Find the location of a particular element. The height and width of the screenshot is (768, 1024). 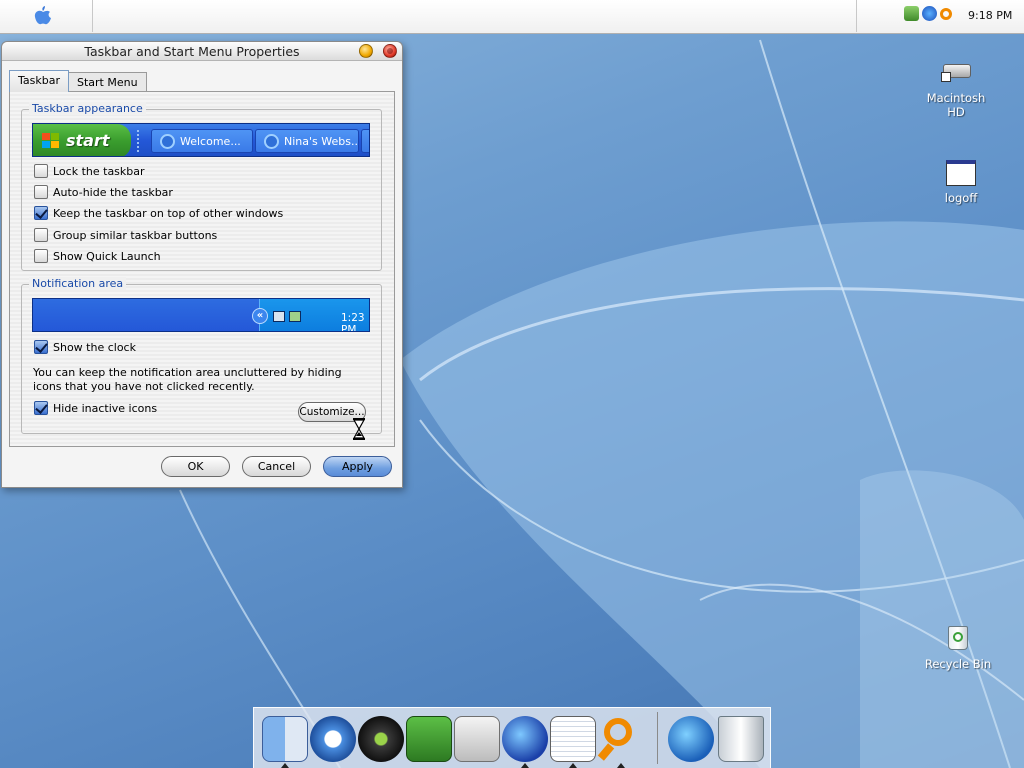

dock-divider is located at coordinates (657, 738).